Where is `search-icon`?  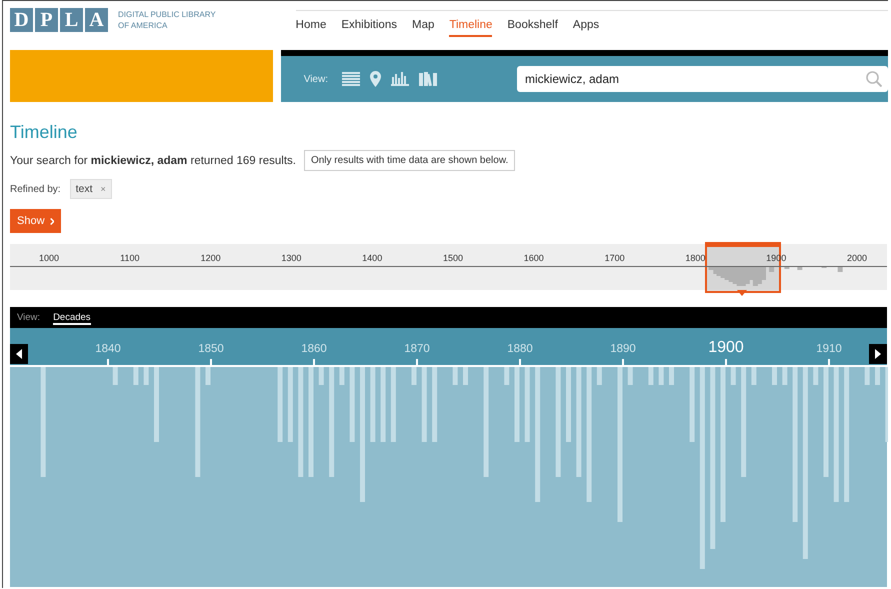 search-icon is located at coordinates (874, 79).